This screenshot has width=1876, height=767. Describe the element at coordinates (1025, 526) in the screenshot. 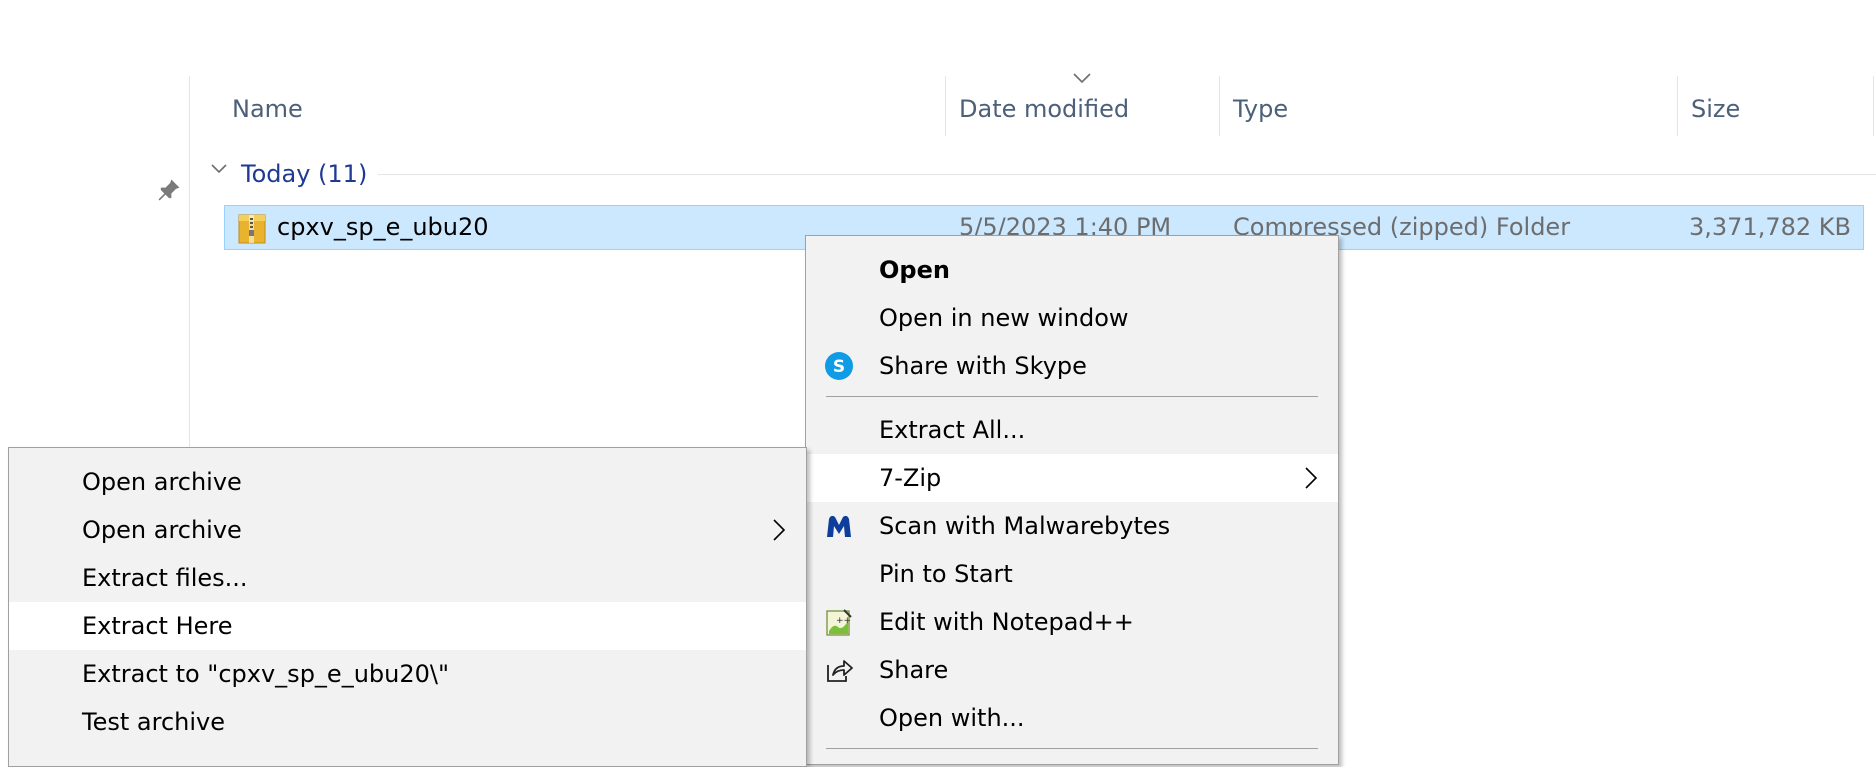

I see `menu-item-label: Scan with Malwarebytes` at that location.